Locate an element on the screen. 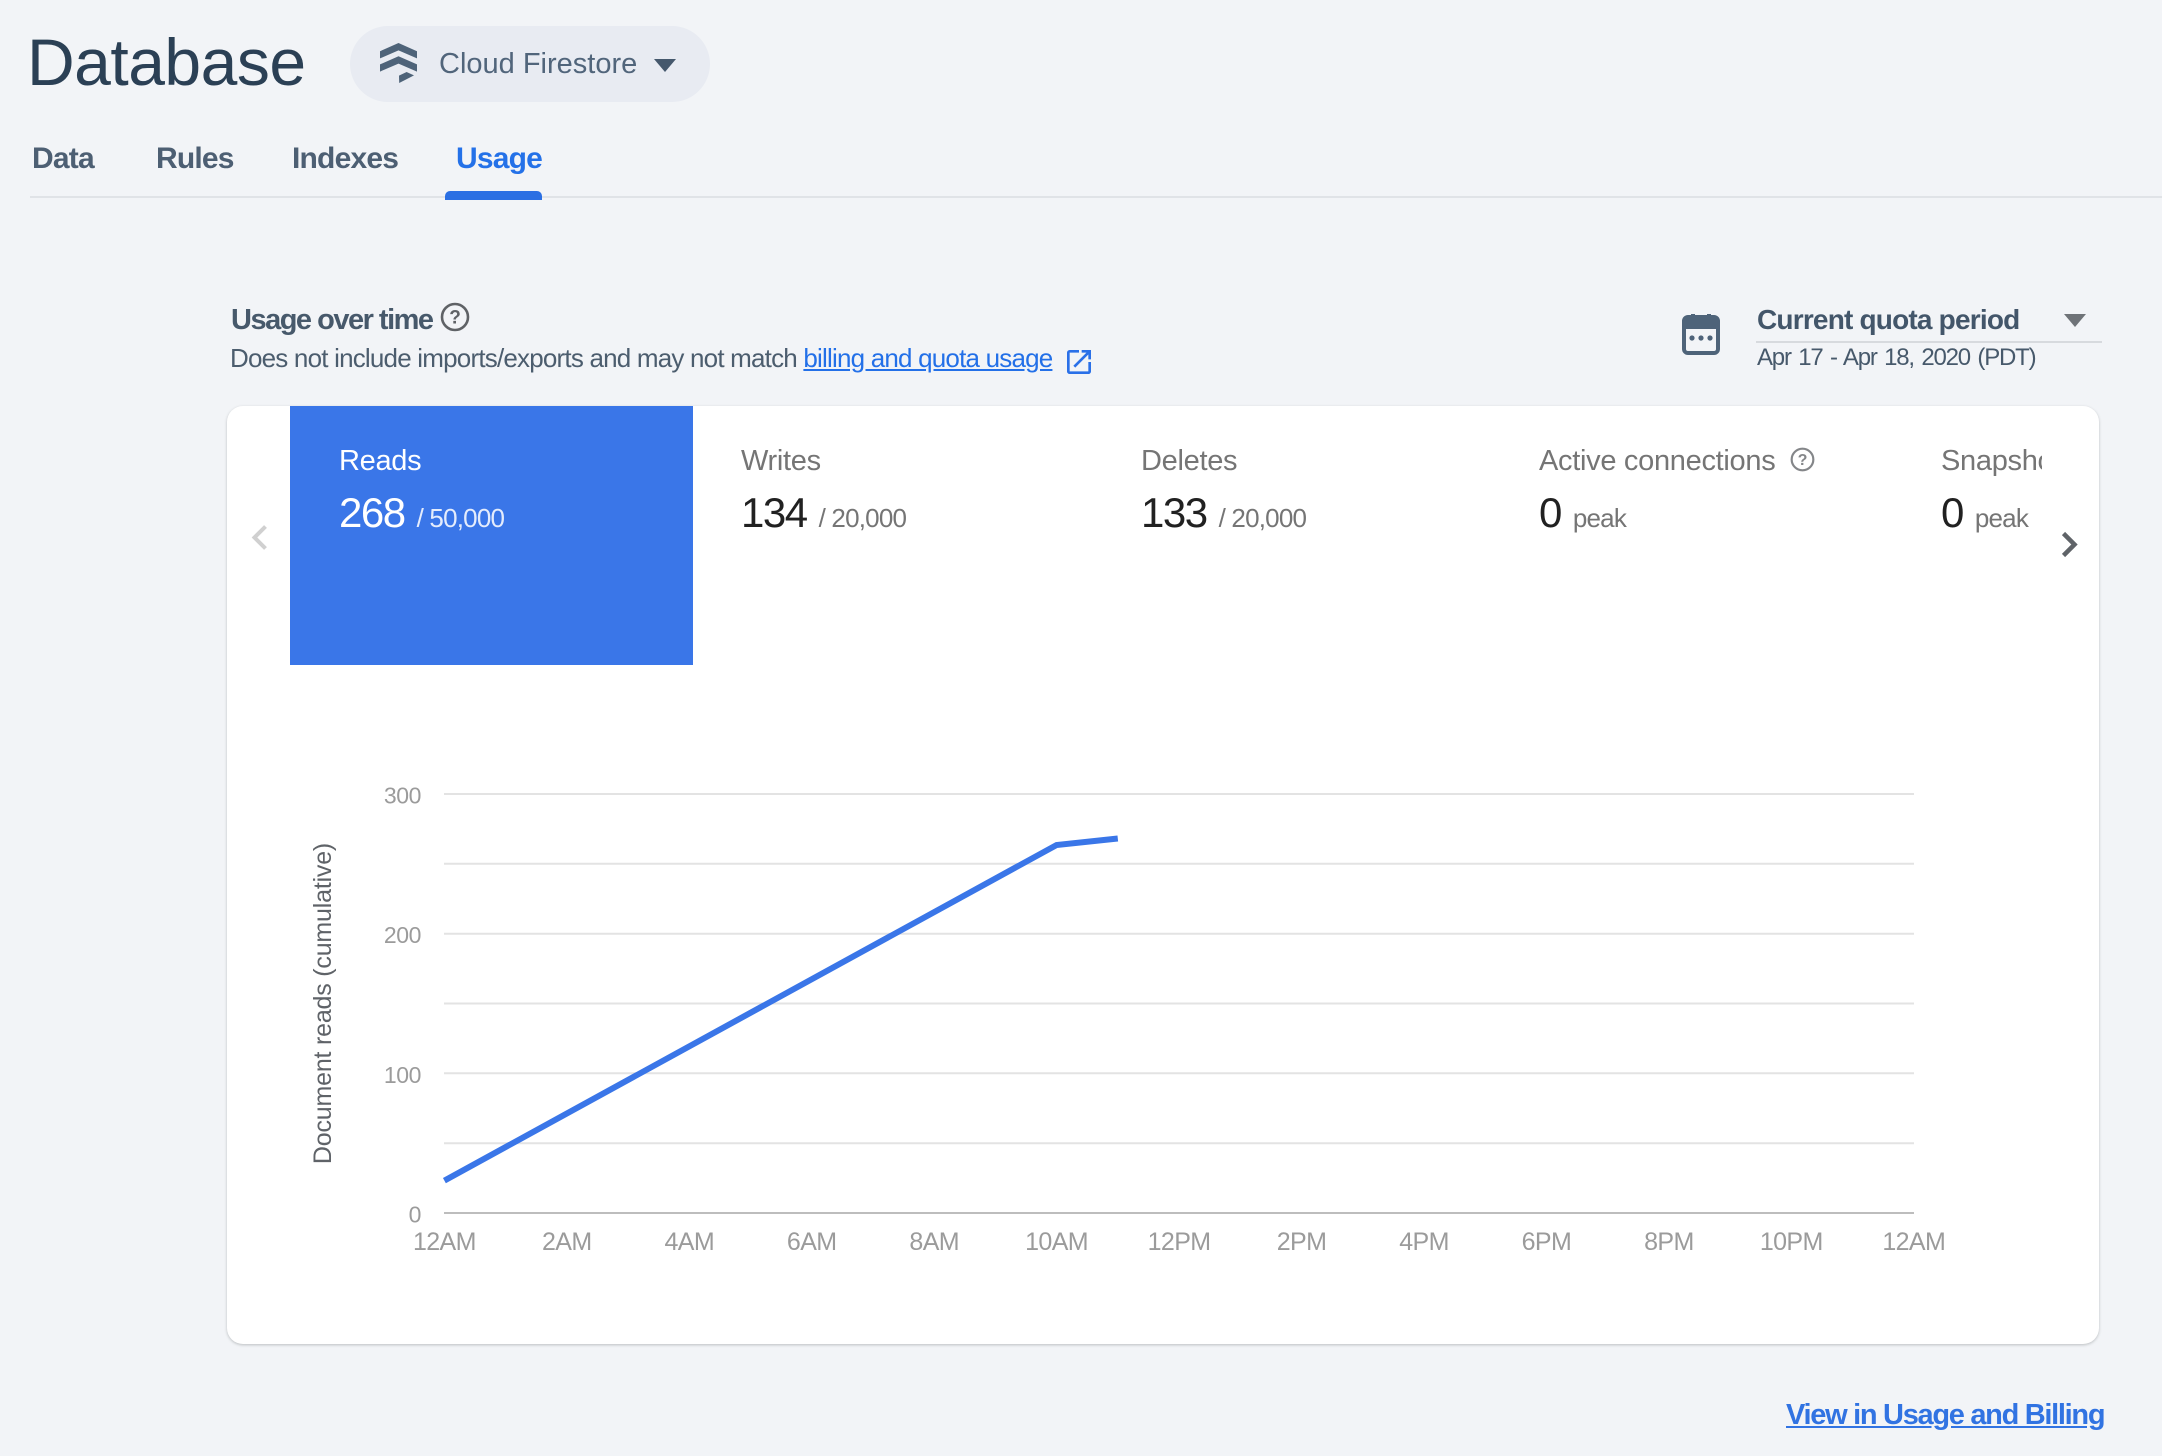 Image resolution: width=2162 pixels, height=1456 pixels. svg-text: 2PM is located at coordinates (1302, 1242).